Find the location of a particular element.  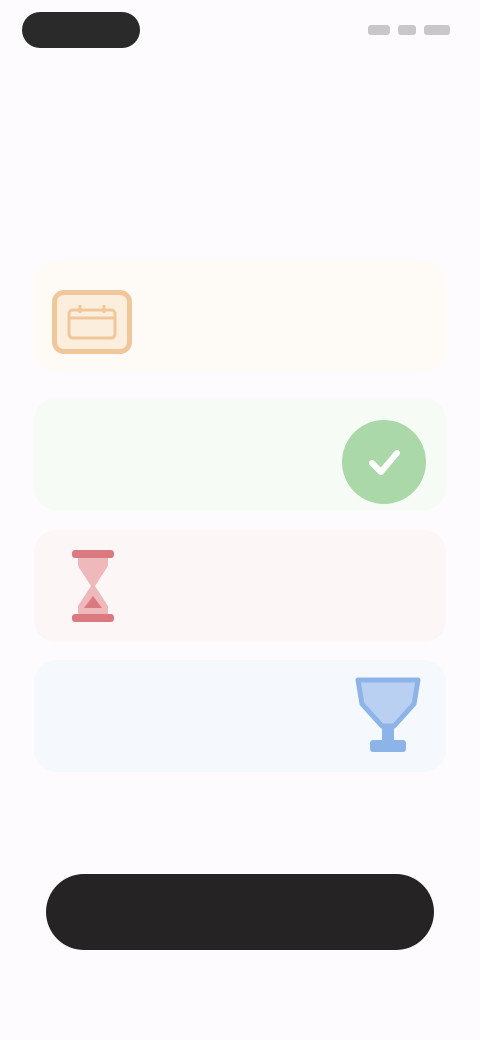

status-time is located at coordinates (81, 30).